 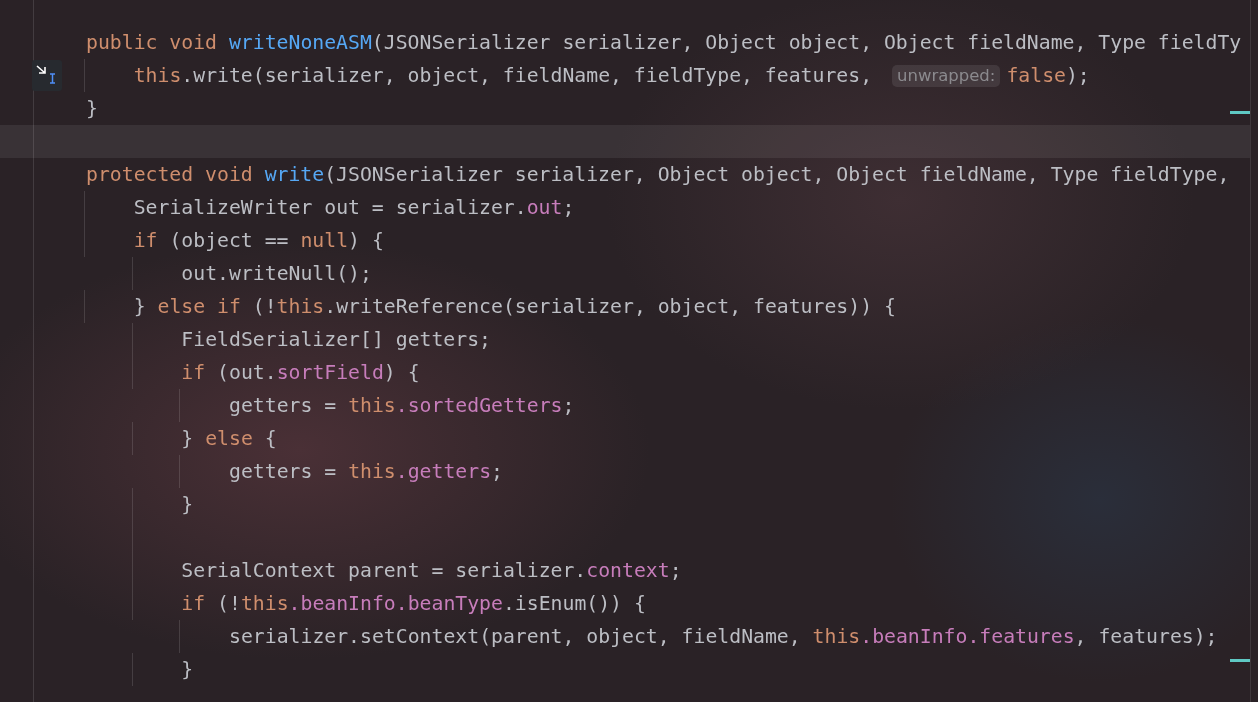 What do you see at coordinates (503, 75) in the screenshot?
I see `code-text: this.write(serializer, object, fieldName, fieldType, features,` at bounding box center [503, 75].